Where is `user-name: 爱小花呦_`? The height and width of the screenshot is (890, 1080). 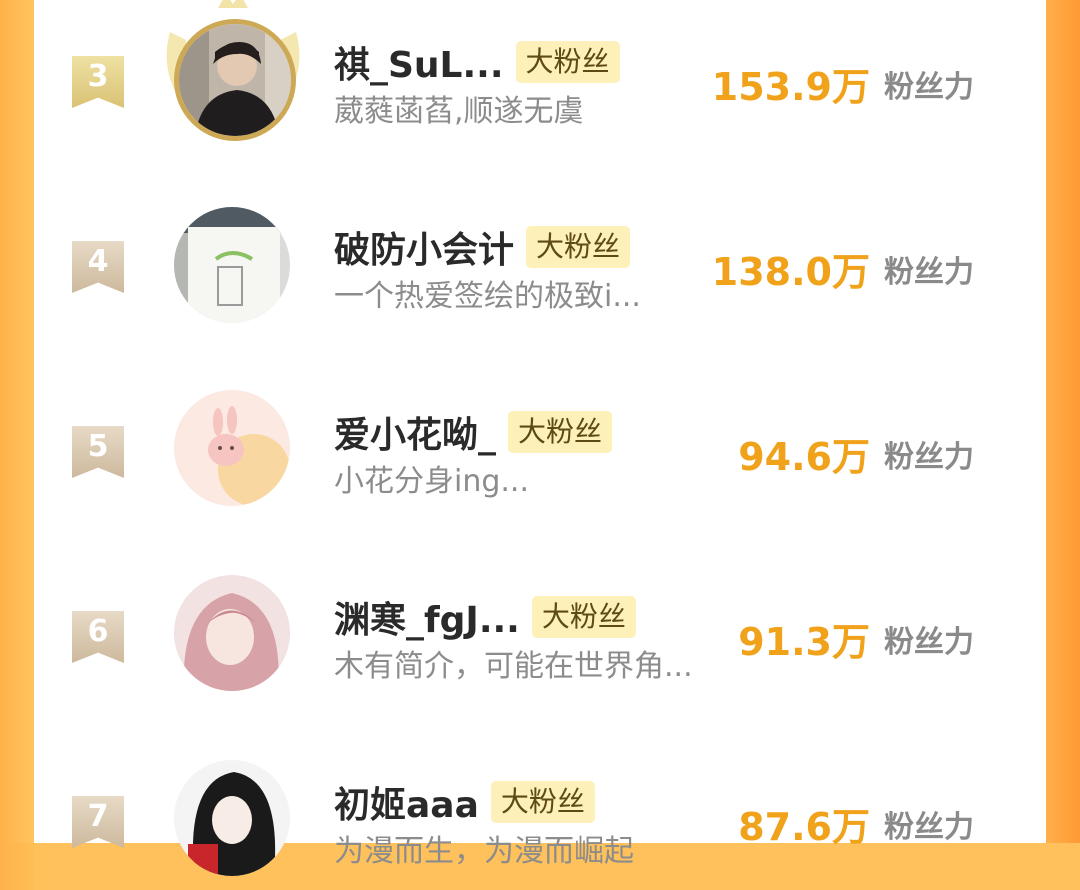 user-name: 爱小花呦_ is located at coordinates (415, 432).